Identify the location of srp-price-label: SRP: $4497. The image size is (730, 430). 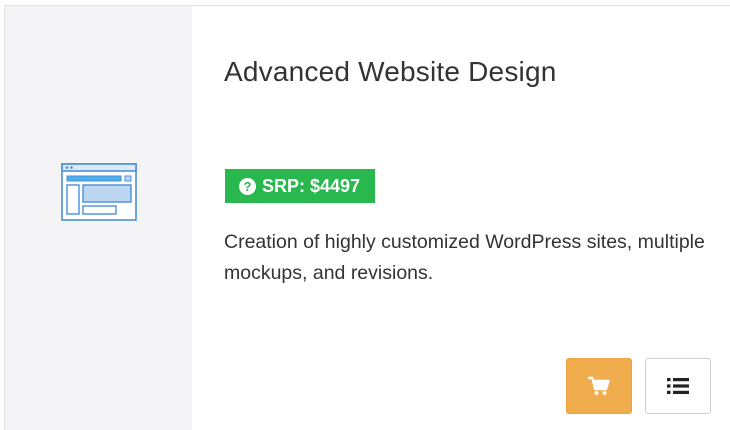
(311, 185).